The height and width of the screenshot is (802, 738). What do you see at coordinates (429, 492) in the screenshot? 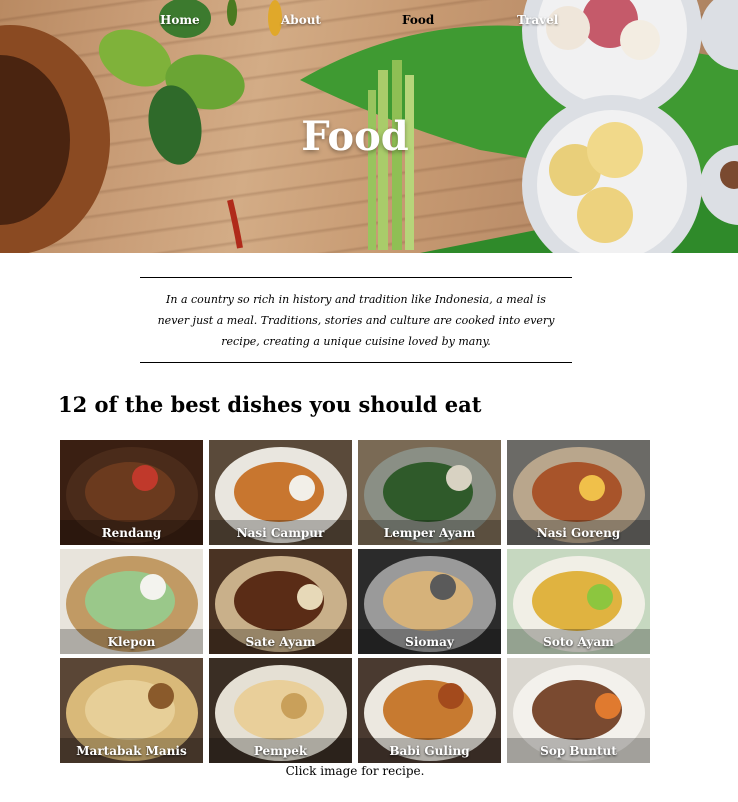
I see `dish-tile: Lemper Ayam` at bounding box center [429, 492].